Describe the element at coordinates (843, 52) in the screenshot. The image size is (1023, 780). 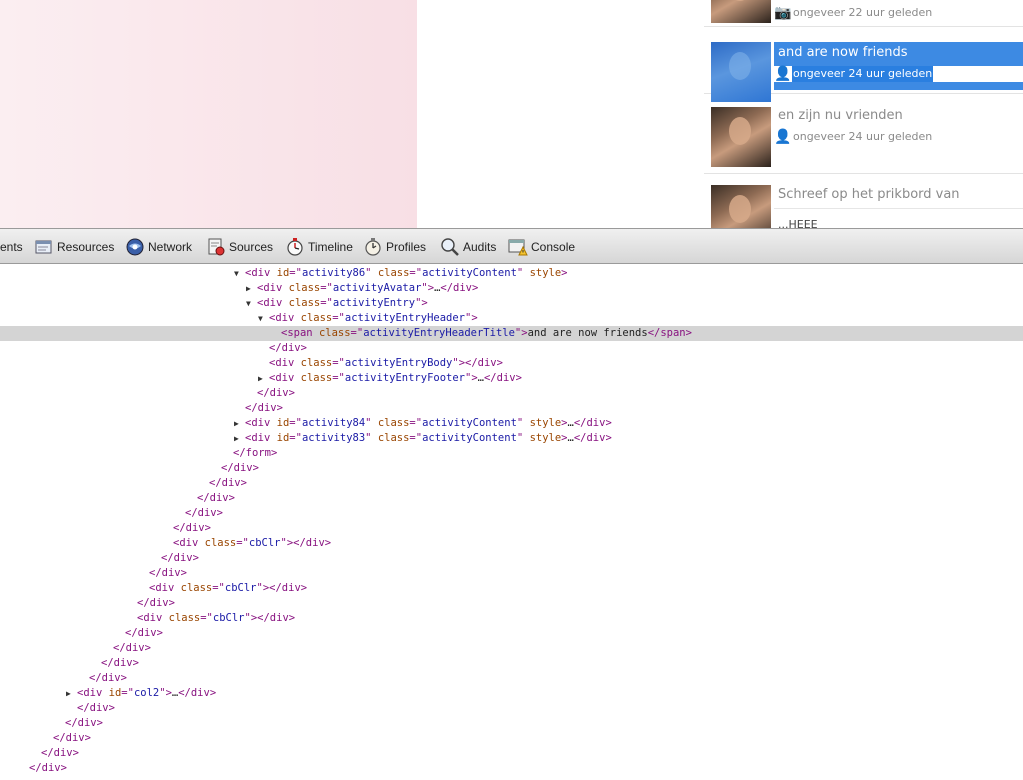
I see `activity-title: and are now friends` at that location.